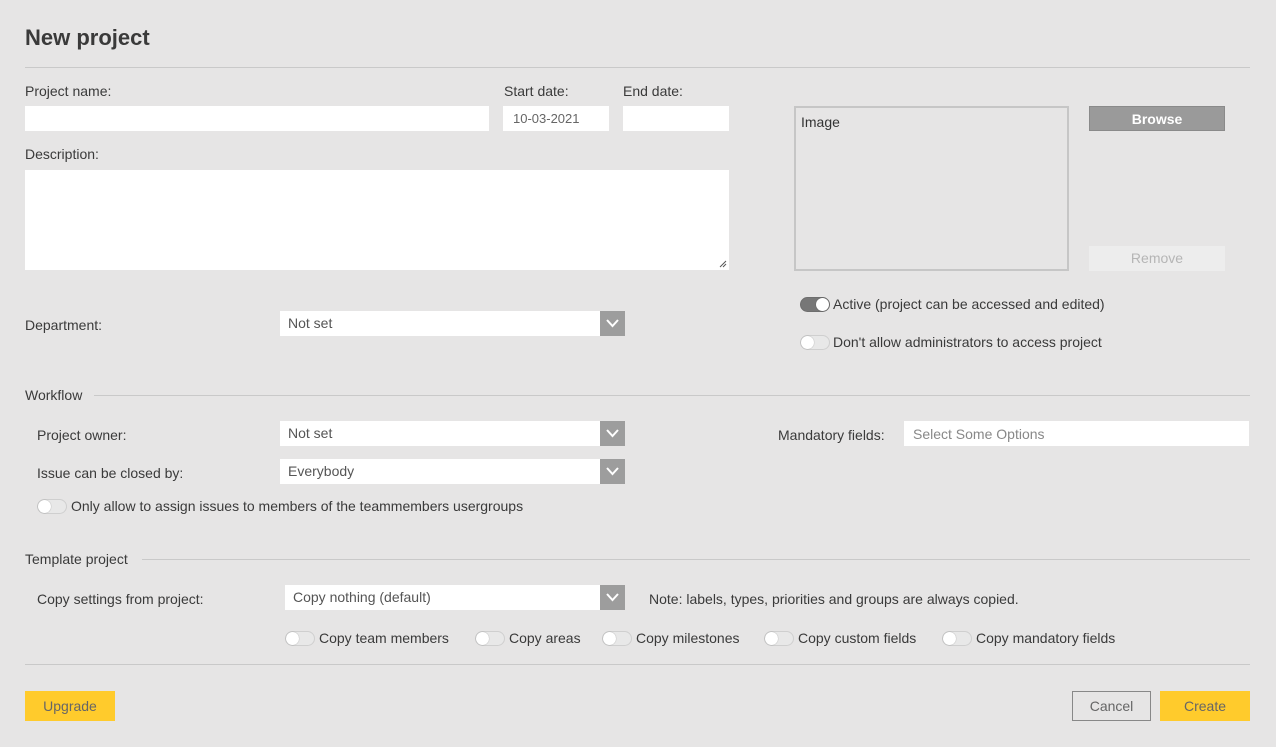 Image resolution: width=1276 pixels, height=747 pixels. I want to click on cancel-button: Cancel, so click(1111, 706).